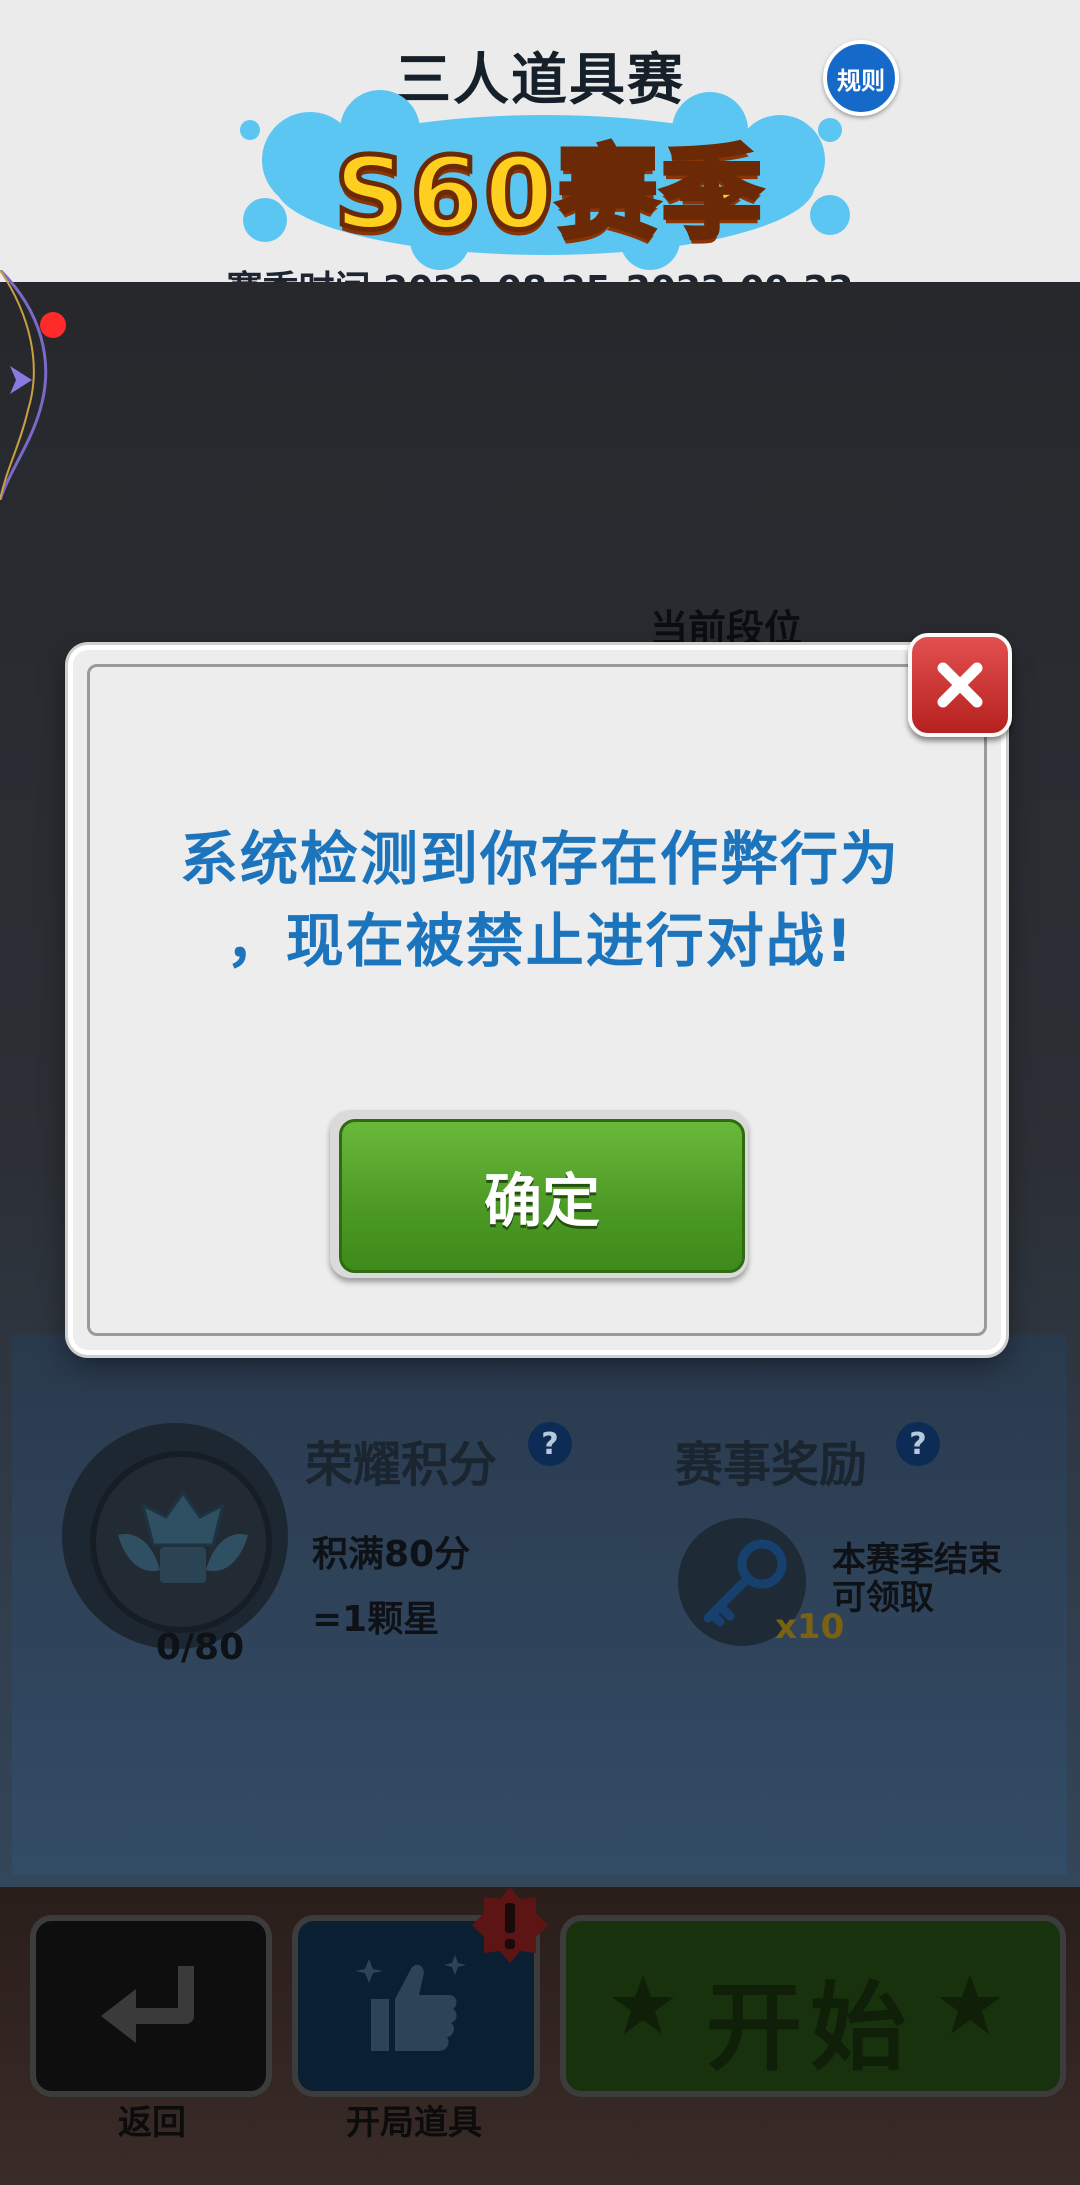  I want to click on close-icon, so click(960, 685).